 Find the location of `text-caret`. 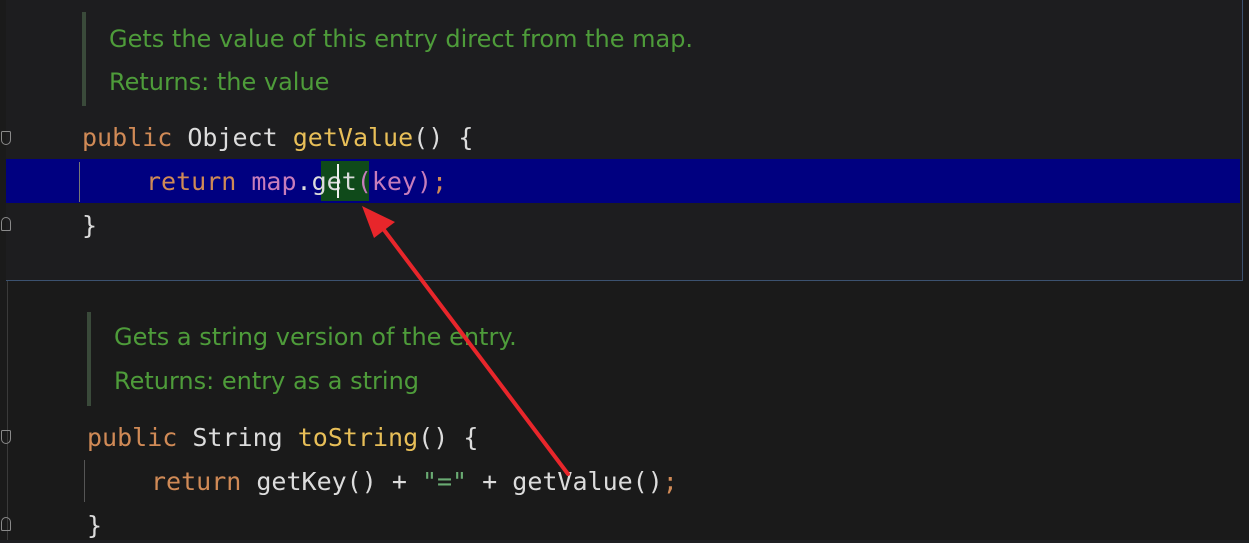

text-caret is located at coordinates (338, 181).